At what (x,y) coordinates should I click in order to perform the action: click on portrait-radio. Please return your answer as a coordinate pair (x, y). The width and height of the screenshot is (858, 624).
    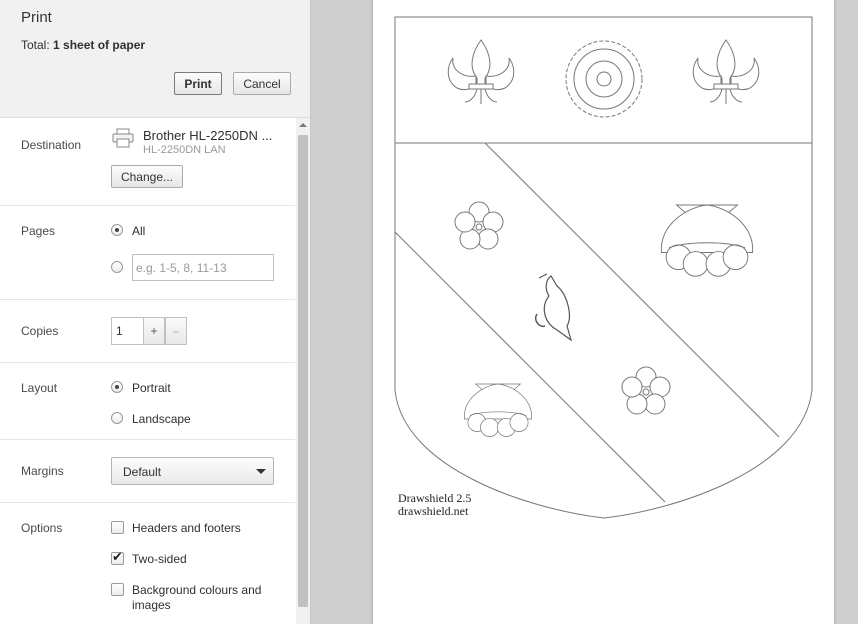
    Looking at the image, I should click on (117, 387).